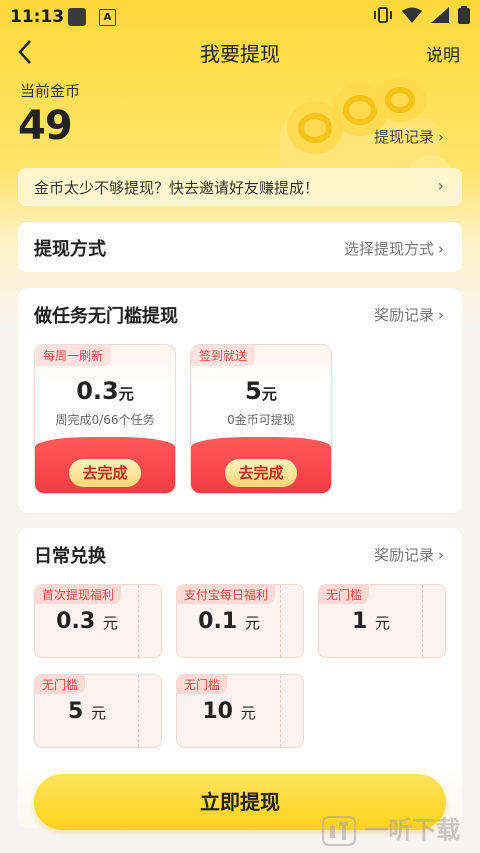  What do you see at coordinates (78, 594) in the screenshot?
I see `voucher-tag: 首次提现福利` at bounding box center [78, 594].